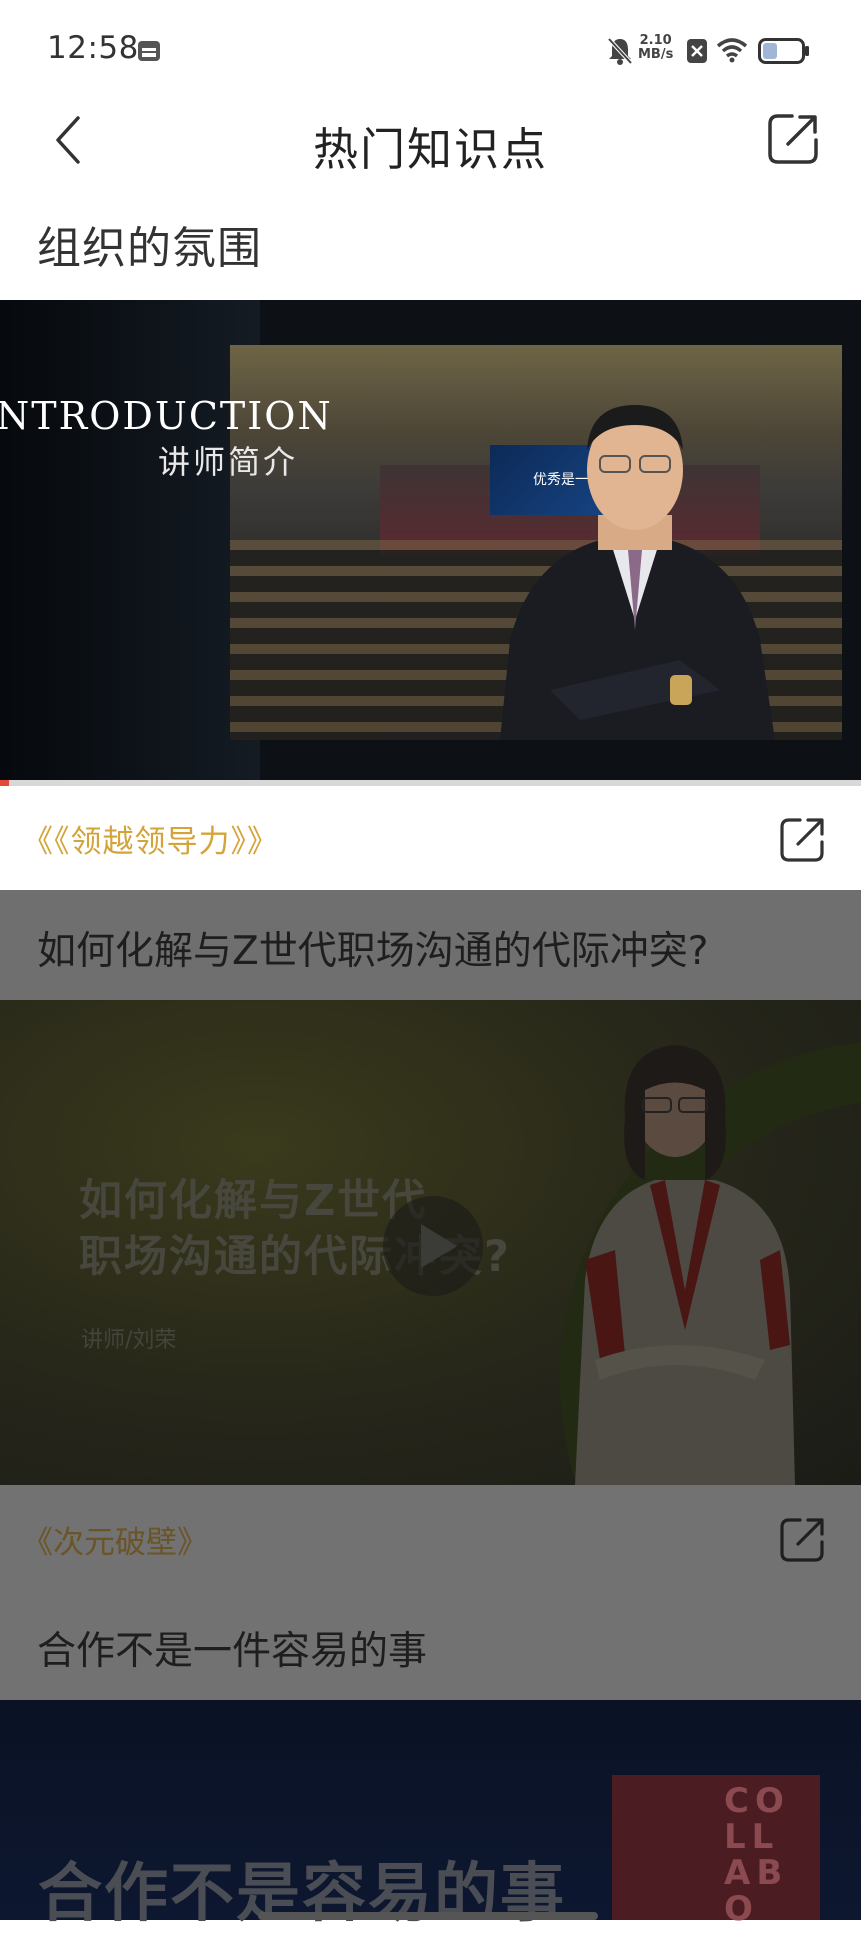 This screenshot has height=1934, width=861. What do you see at coordinates (228, 462) in the screenshot?
I see `intro-subheading: 讲师简介` at bounding box center [228, 462].